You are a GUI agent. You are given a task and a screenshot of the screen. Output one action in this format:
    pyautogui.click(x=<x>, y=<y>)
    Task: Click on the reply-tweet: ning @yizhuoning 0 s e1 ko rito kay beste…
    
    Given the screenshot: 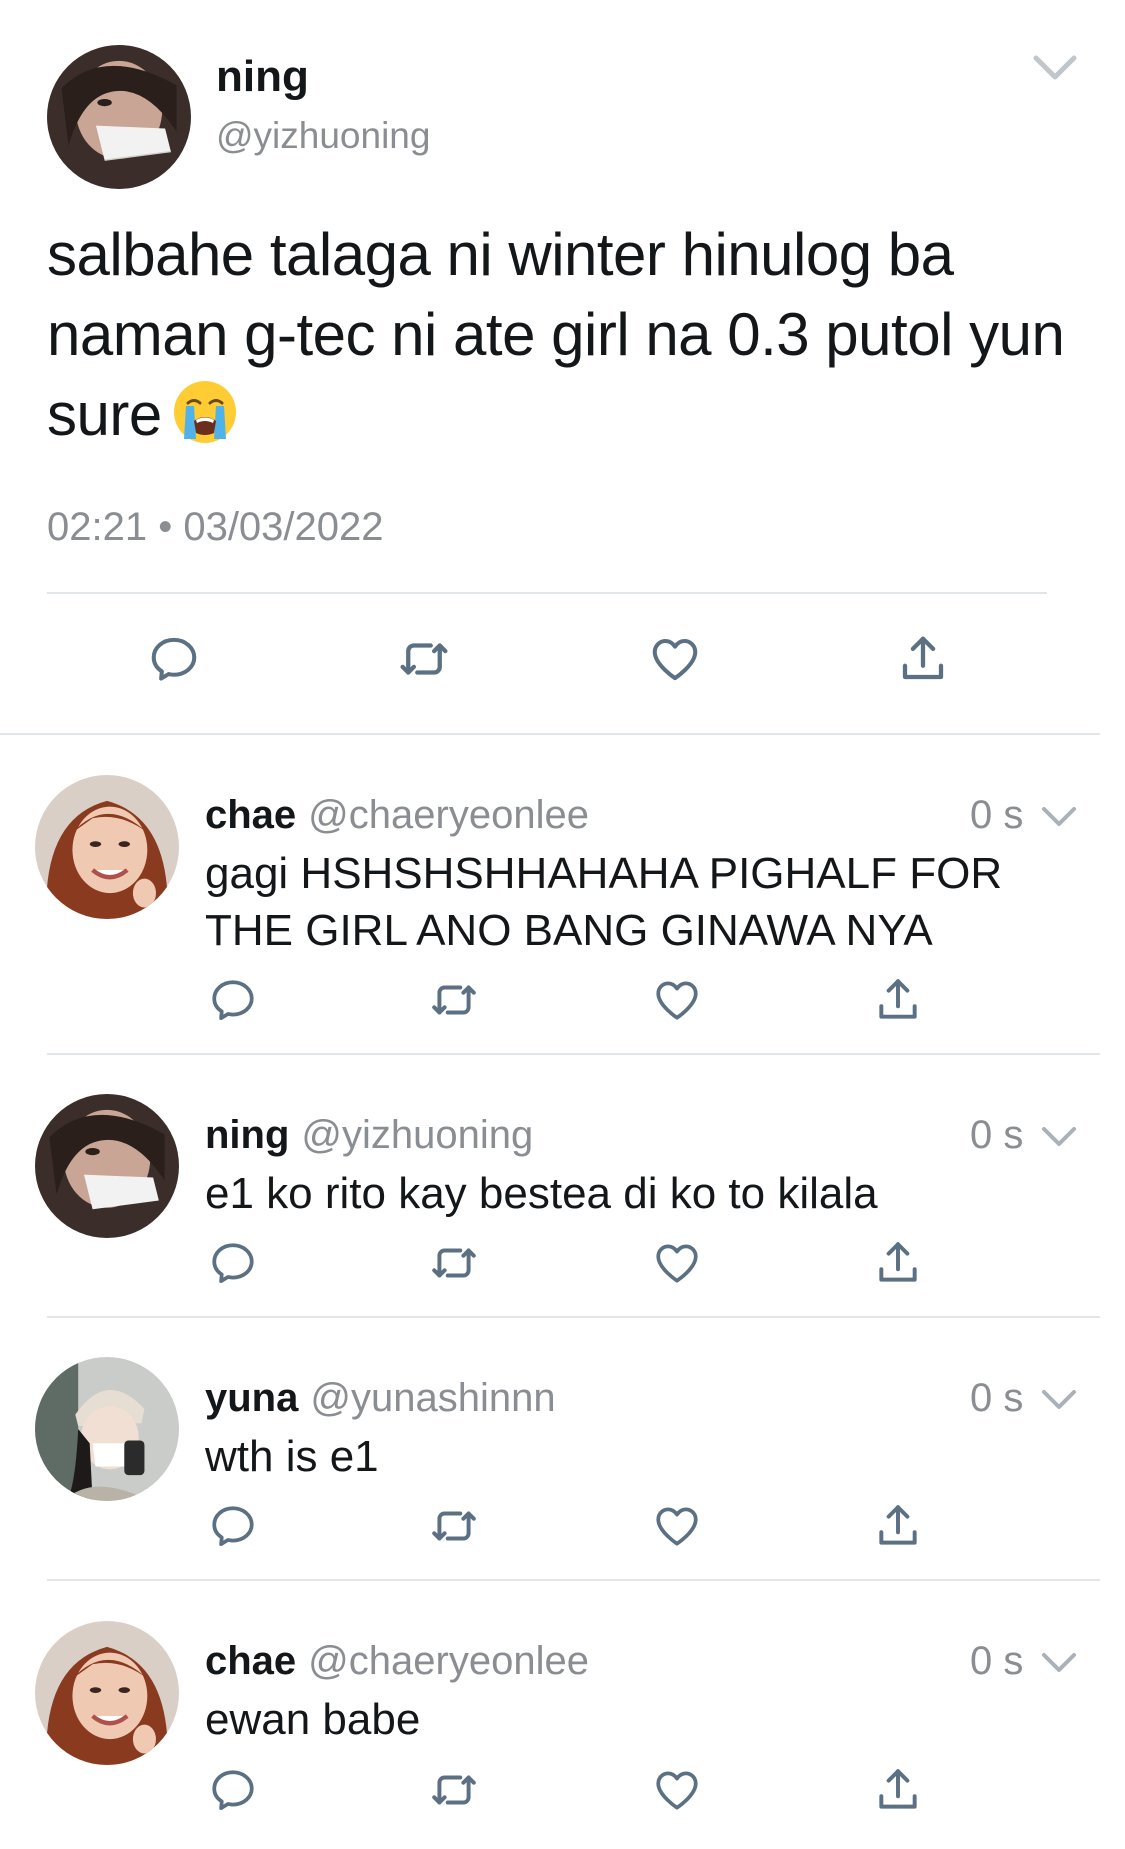 What is the action you would take?
    pyautogui.click(x=562, y=1186)
    